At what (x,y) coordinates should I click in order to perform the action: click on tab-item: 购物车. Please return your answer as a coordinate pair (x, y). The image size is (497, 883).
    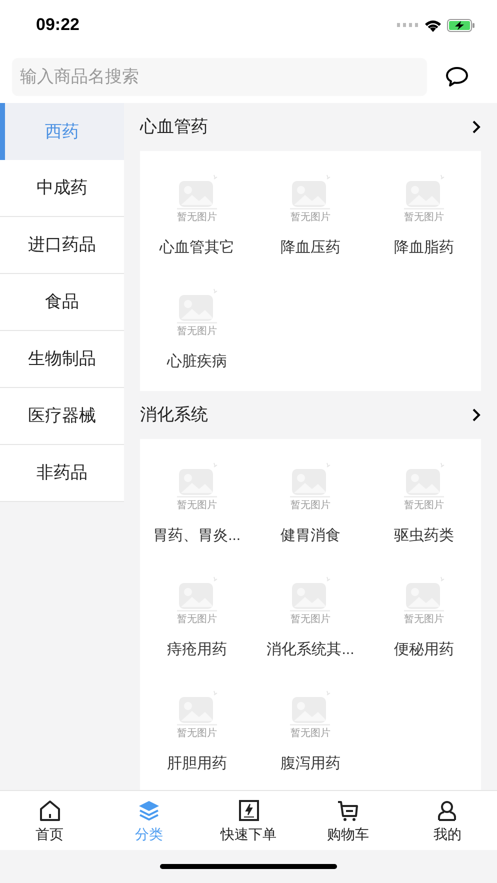
    Looking at the image, I should click on (348, 820).